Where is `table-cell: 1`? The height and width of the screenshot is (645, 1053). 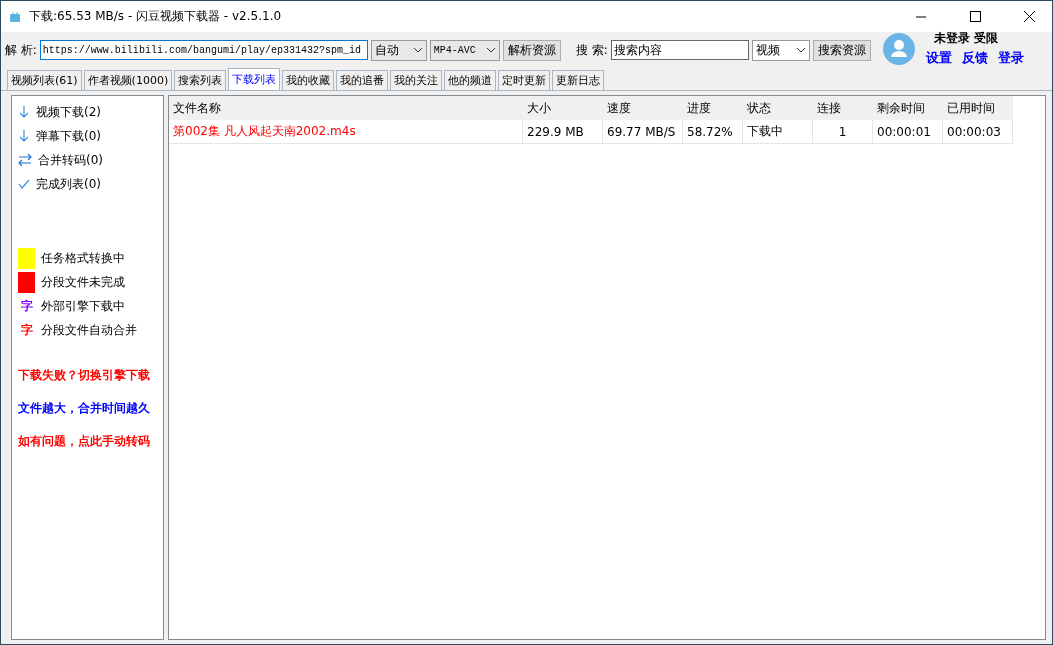 table-cell: 1 is located at coordinates (843, 132).